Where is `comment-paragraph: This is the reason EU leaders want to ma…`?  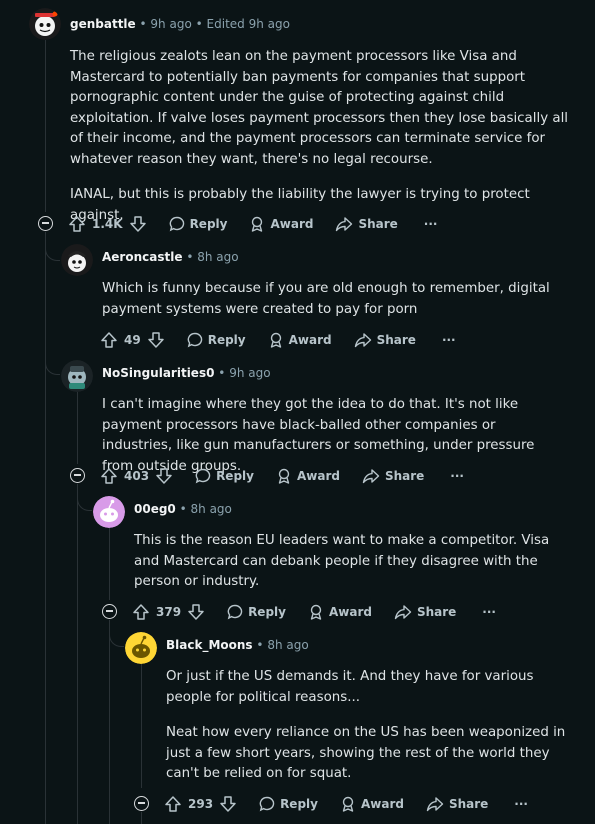
comment-paragraph: This is the reason EU leaders want to ma… is located at coordinates (342, 561).